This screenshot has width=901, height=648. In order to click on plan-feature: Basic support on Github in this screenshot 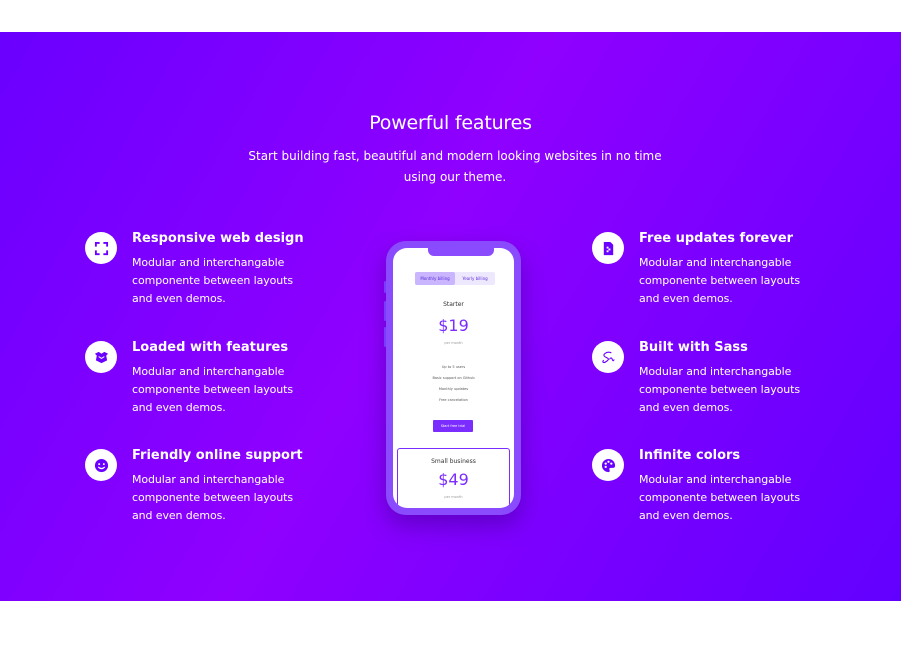, I will do `click(453, 378)`.